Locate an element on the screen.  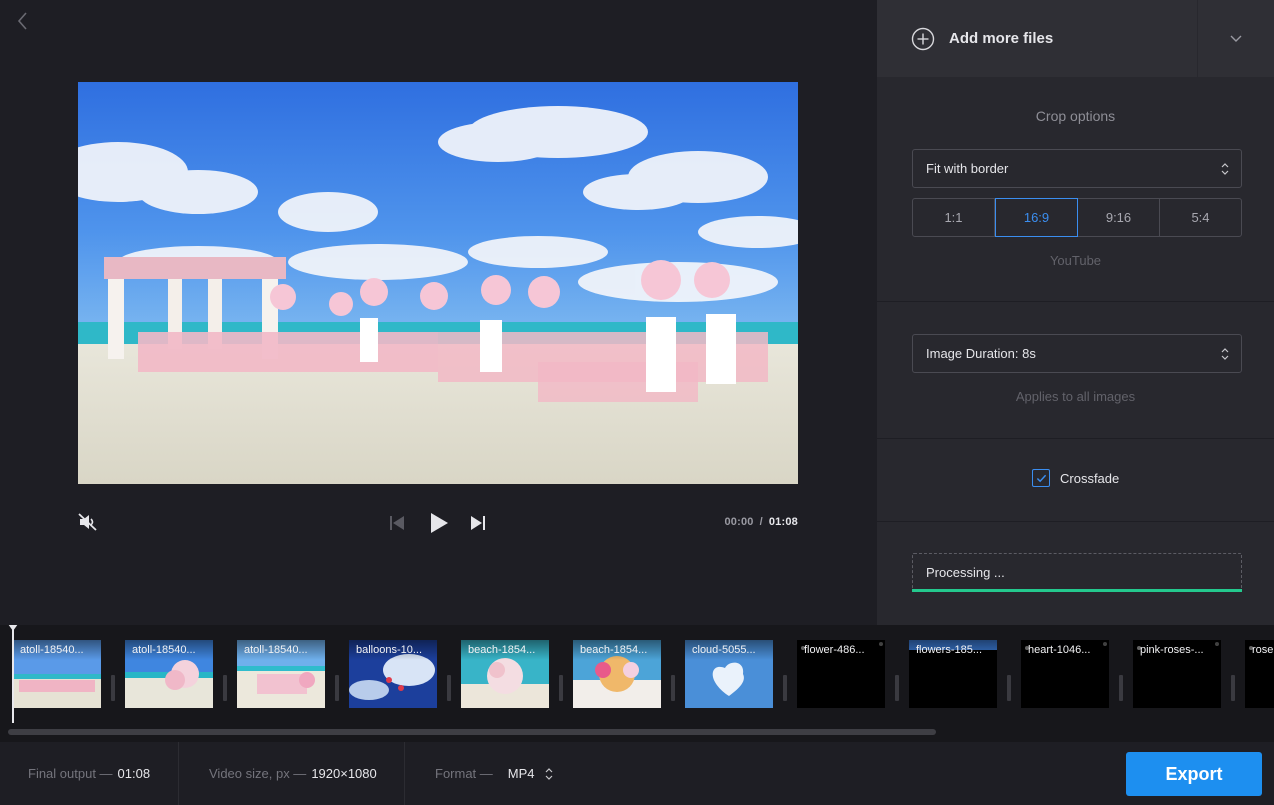
crossfade-toggle: Crossfade is located at coordinates (1075, 478).